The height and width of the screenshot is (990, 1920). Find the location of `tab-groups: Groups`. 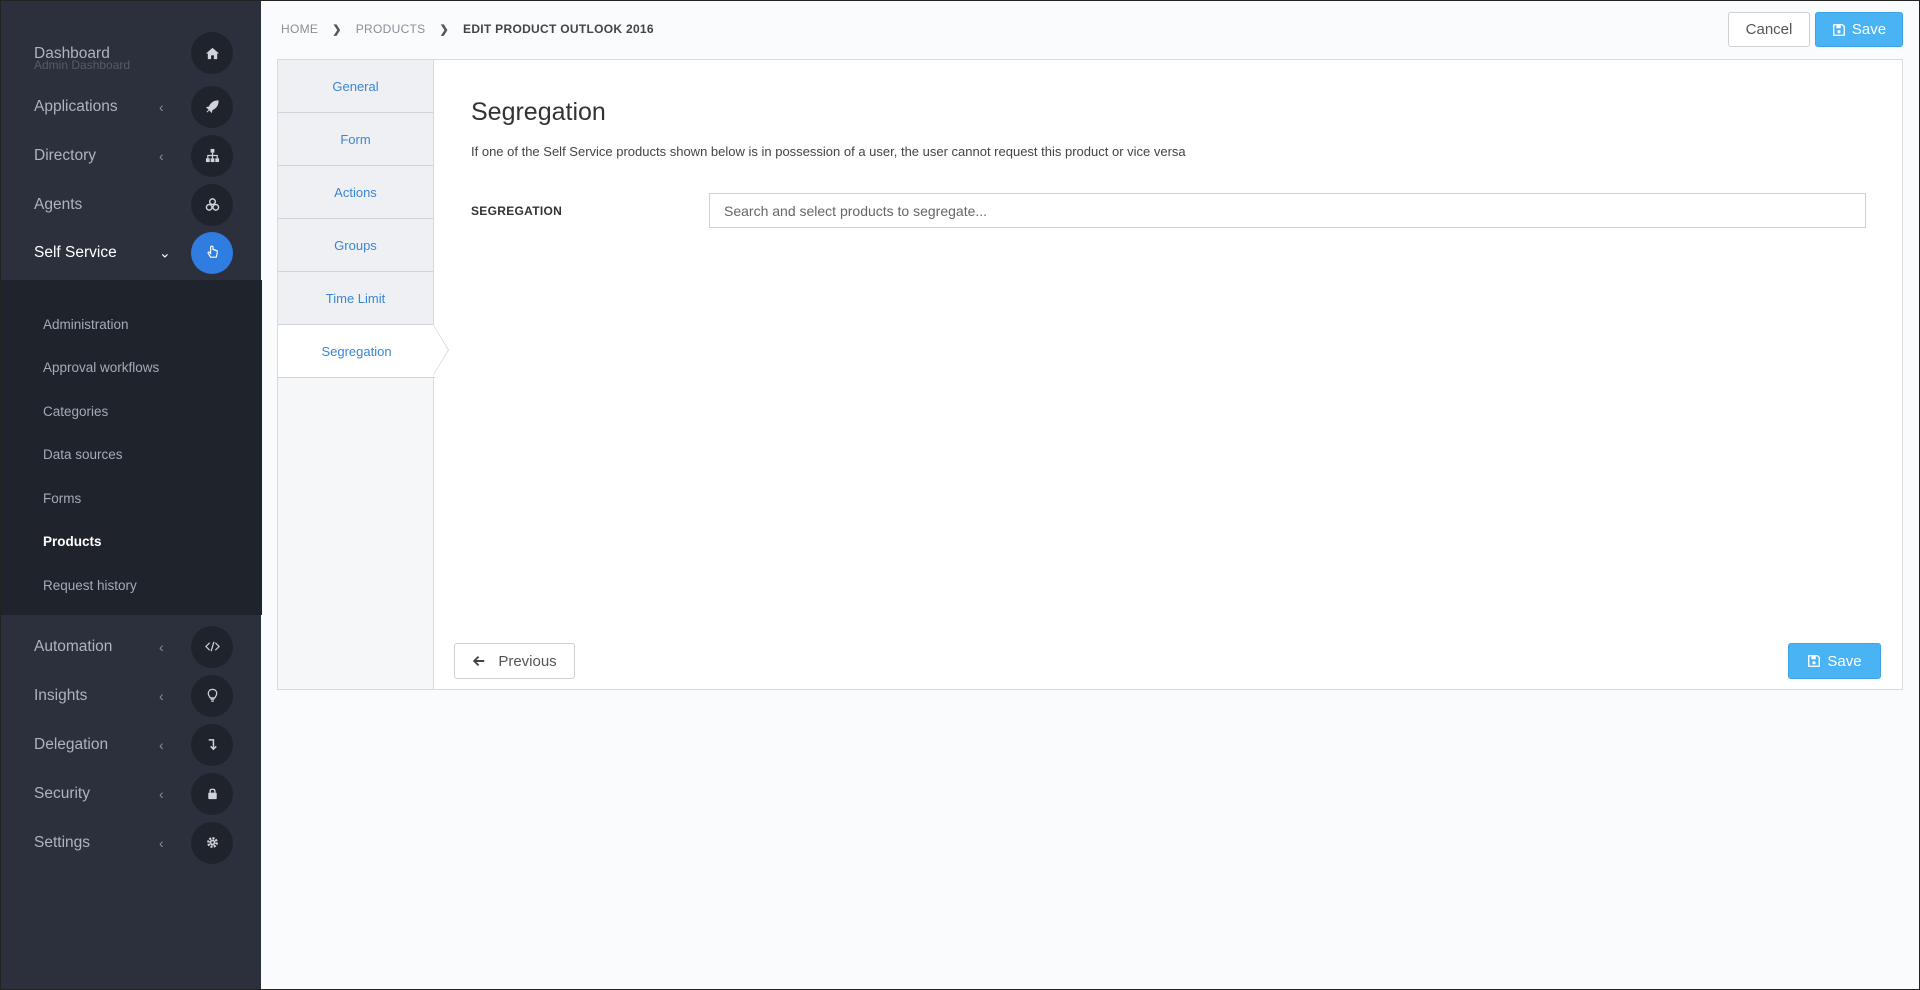

tab-groups: Groups is located at coordinates (355, 245).